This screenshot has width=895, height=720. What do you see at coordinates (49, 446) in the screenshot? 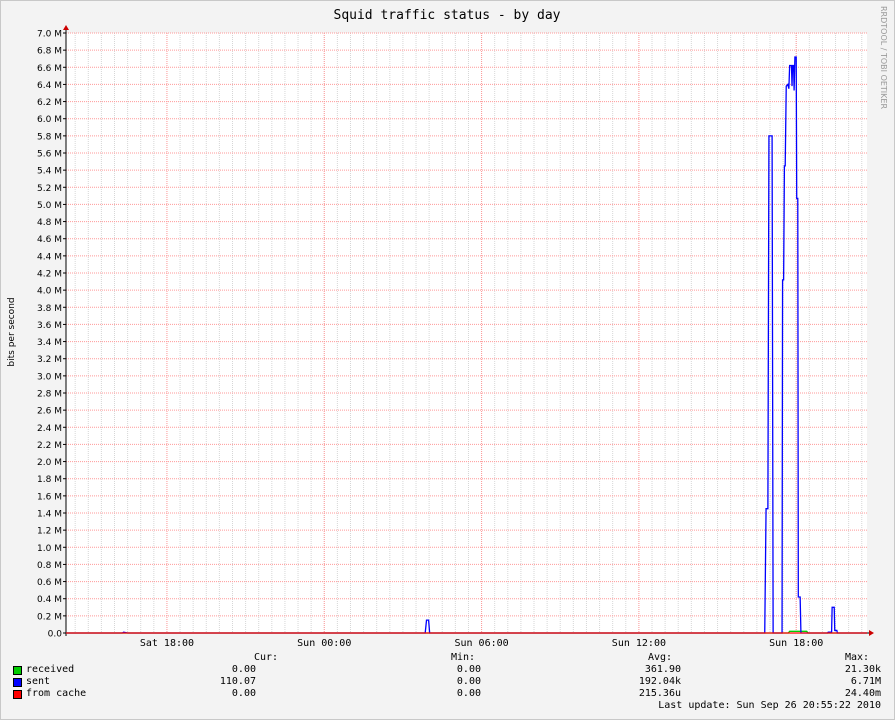
I see `y-tick-label: 2.2 M` at bounding box center [49, 446].